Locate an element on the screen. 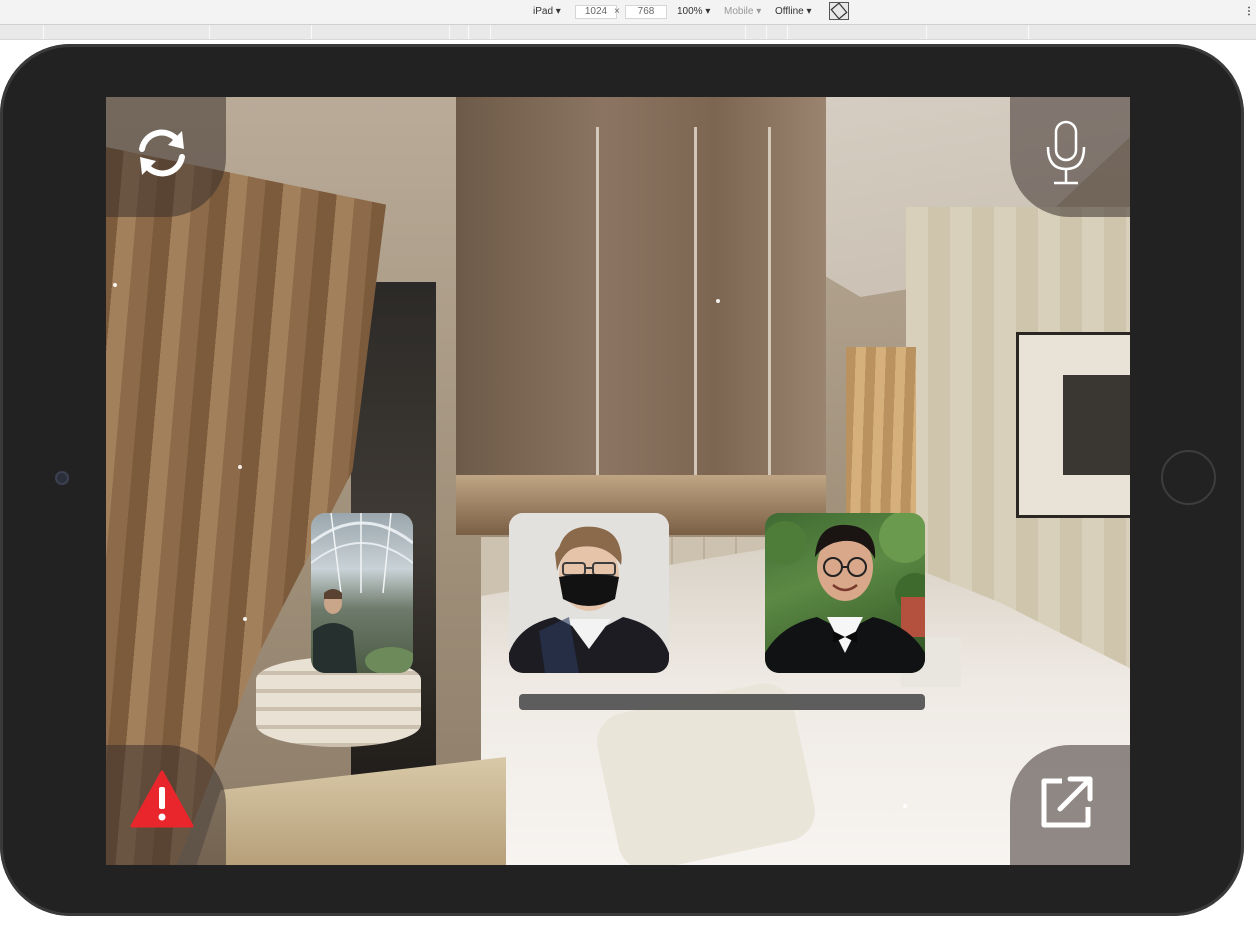 This screenshot has width=1256, height=927. width-input: 1024 is located at coordinates (596, 12).